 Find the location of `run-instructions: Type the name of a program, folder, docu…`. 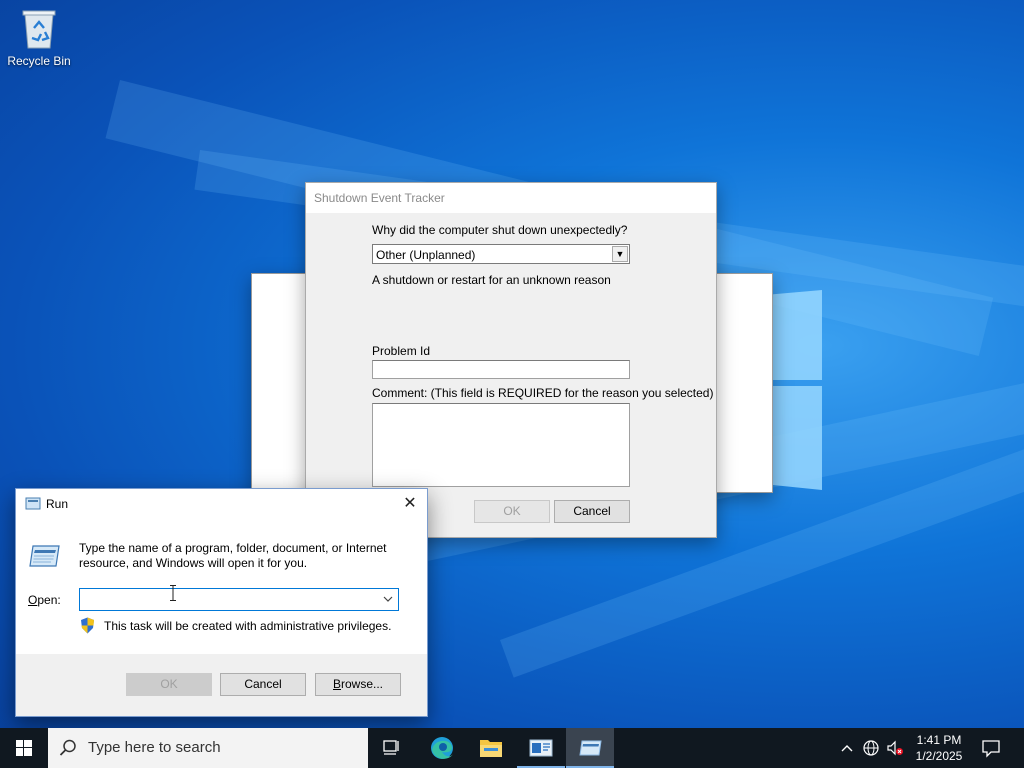

run-instructions: Type the name of a program, folder, docu… is located at coordinates (233, 555).